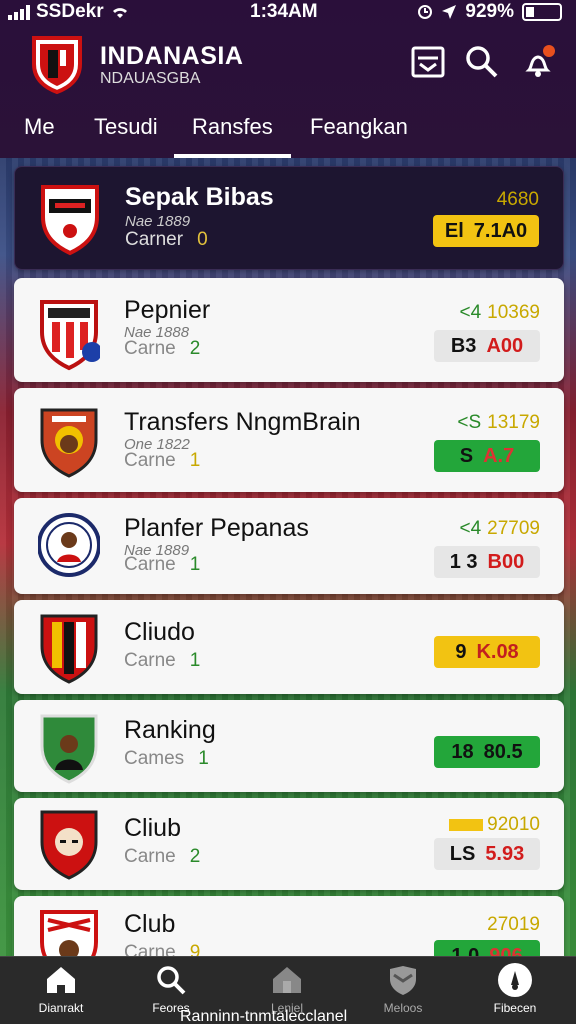 The image size is (576, 1024). I want to click on status-bar: SSDekr 1:34AM 929%, so click(288, 13).